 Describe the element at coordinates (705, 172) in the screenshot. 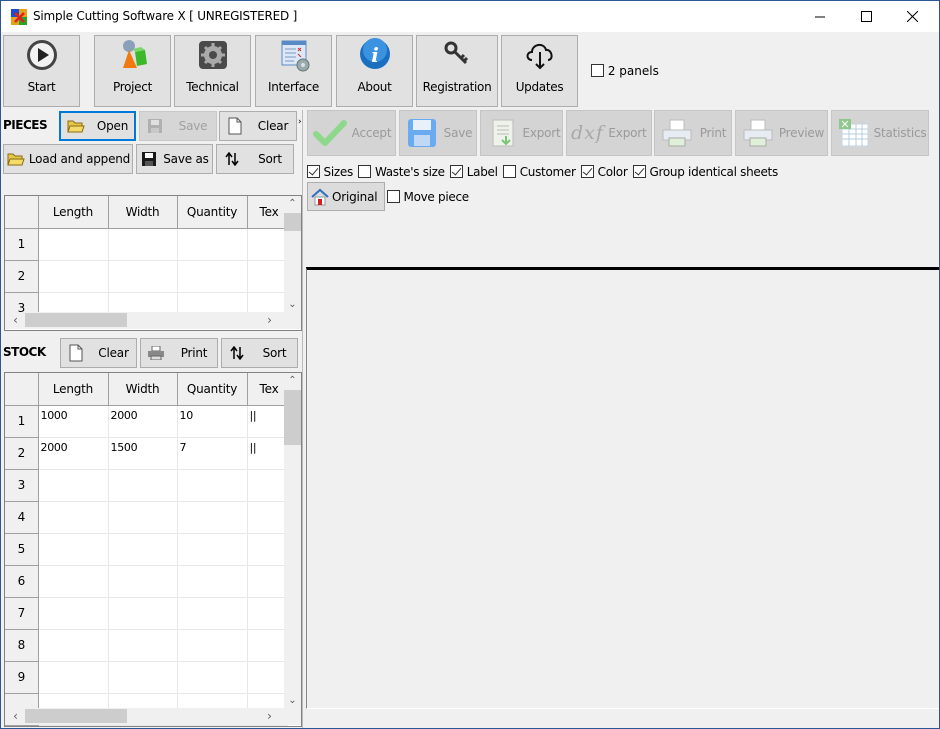

I see `group-identical-sheets-checkbox: Group identical sheets` at that location.